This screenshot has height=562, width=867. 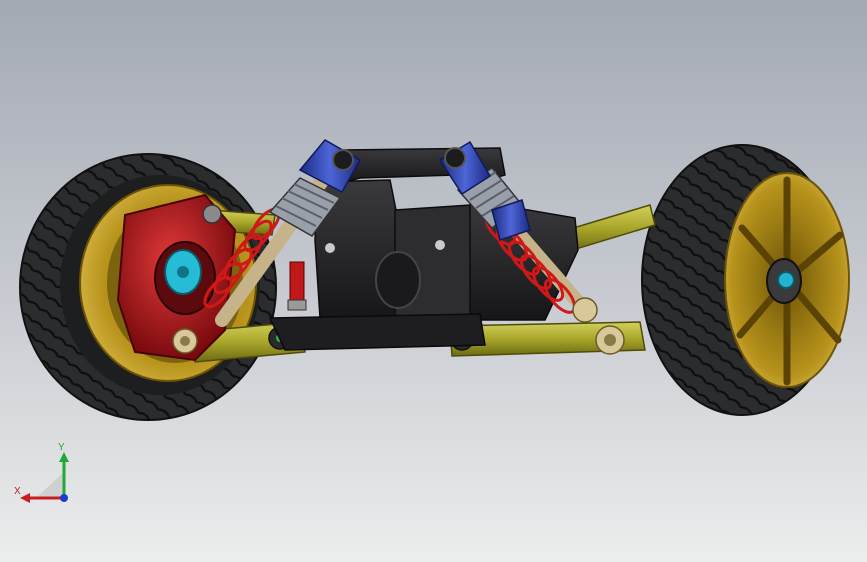 What do you see at coordinates (745, 280) in the screenshot?
I see `right-wheel` at bounding box center [745, 280].